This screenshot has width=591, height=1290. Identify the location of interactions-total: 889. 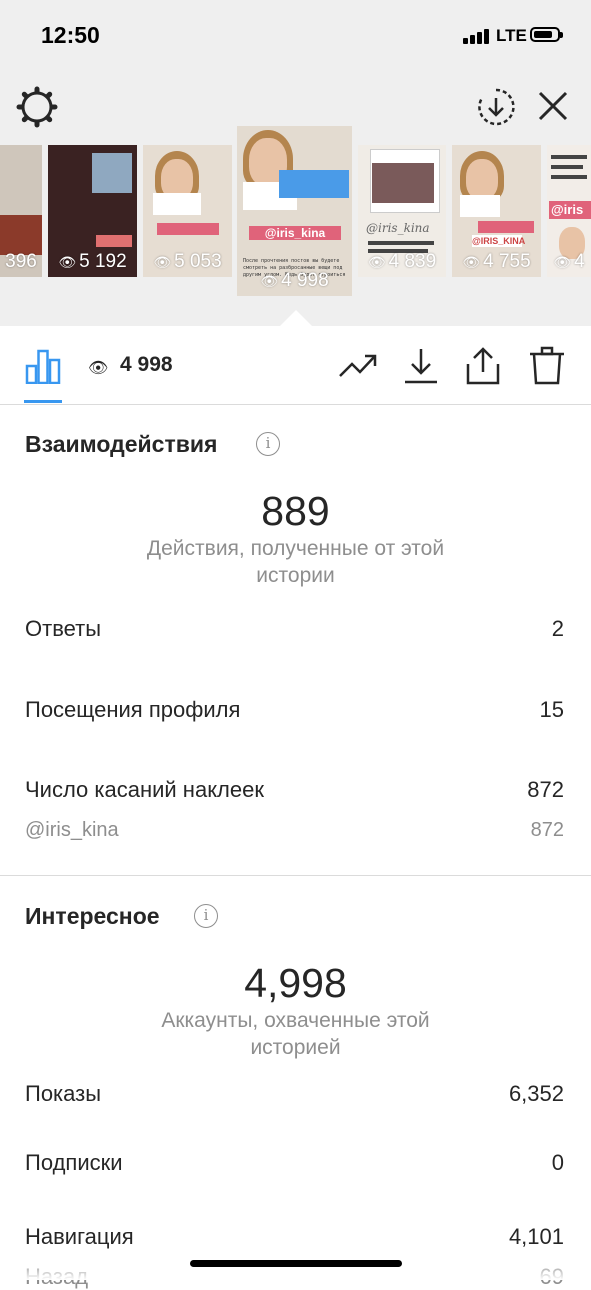
(295, 511).